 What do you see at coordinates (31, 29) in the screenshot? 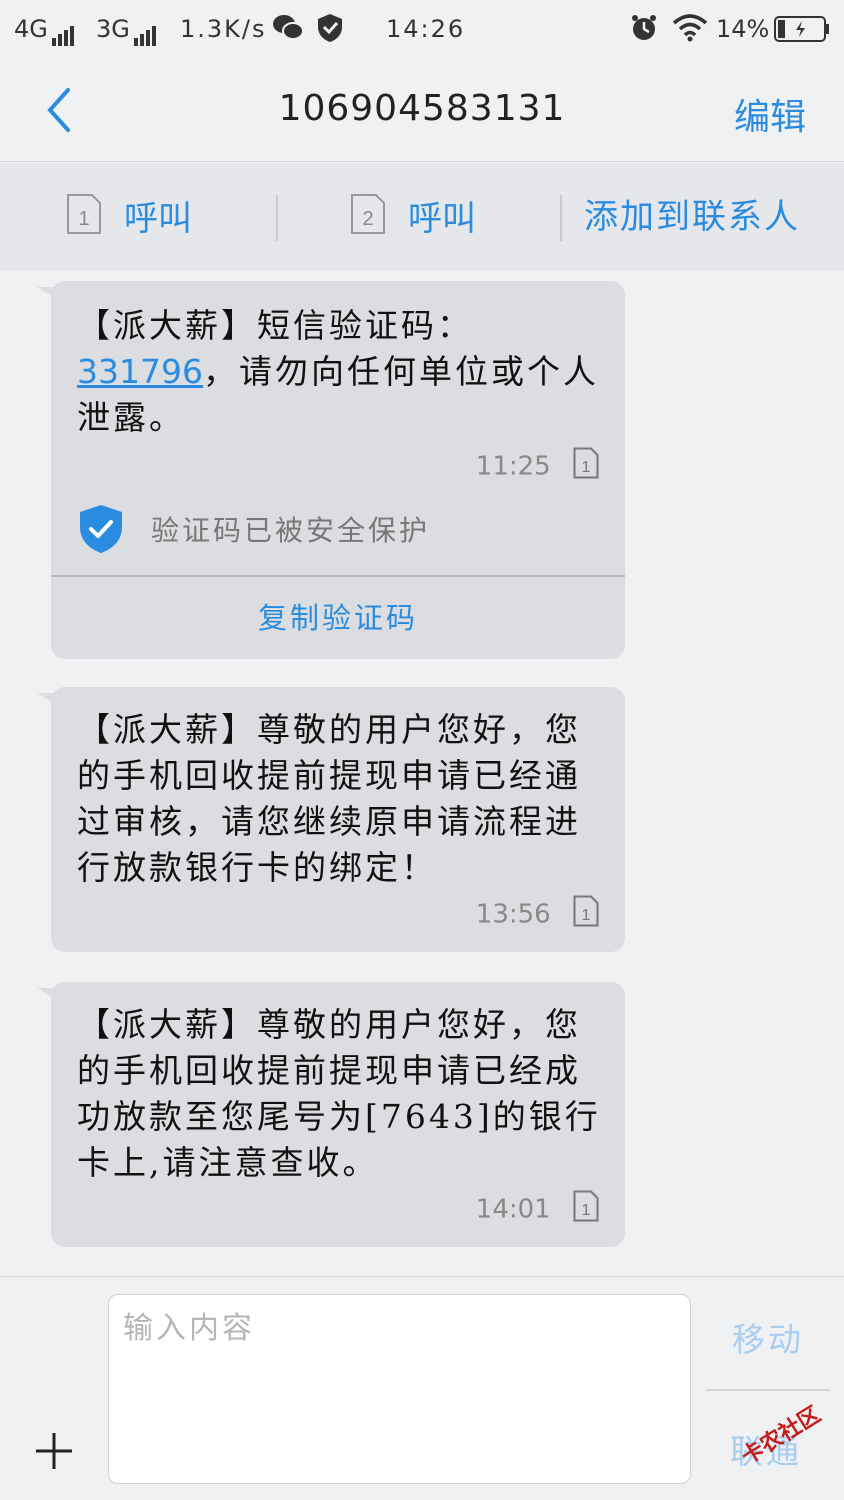
I see `network-4g-label: 4G` at bounding box center [31, 29].